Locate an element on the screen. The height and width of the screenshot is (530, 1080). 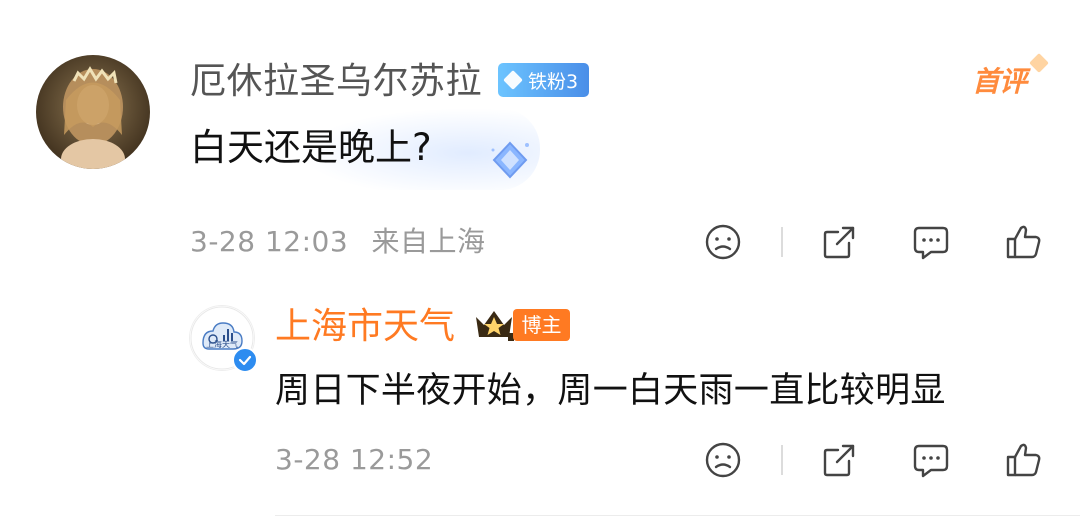
comment-location: 来自上海 is located at coordinates (428, 241).